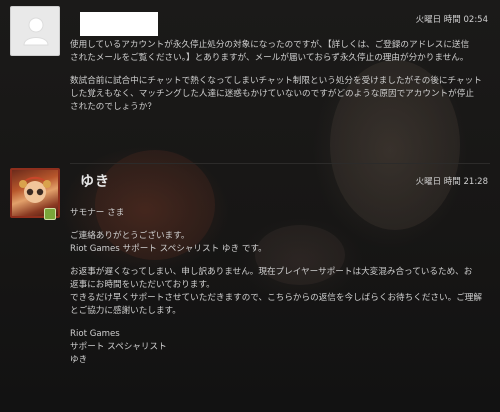 The width and height of the screenshot is (500, 412). Describe the element at coordinates (95, 182) in the screenshot. I see `author-name: ゆき` at that location.